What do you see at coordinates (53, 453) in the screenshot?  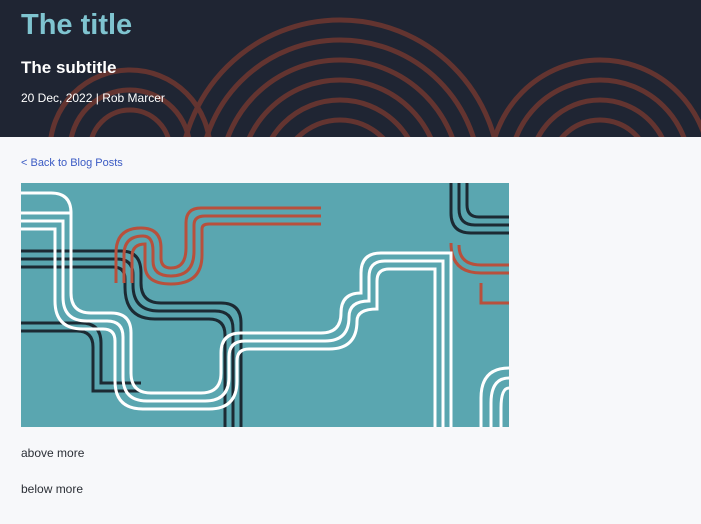 I see `article-paragraph: above more` at bounding box center [53, 453].